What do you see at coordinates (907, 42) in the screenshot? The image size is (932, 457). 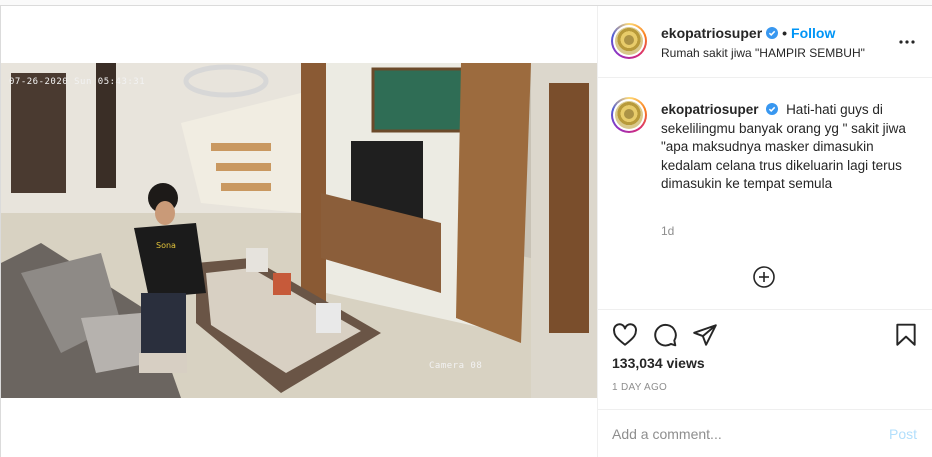 I see `more-options-icon` at bounding box center [907, 42].